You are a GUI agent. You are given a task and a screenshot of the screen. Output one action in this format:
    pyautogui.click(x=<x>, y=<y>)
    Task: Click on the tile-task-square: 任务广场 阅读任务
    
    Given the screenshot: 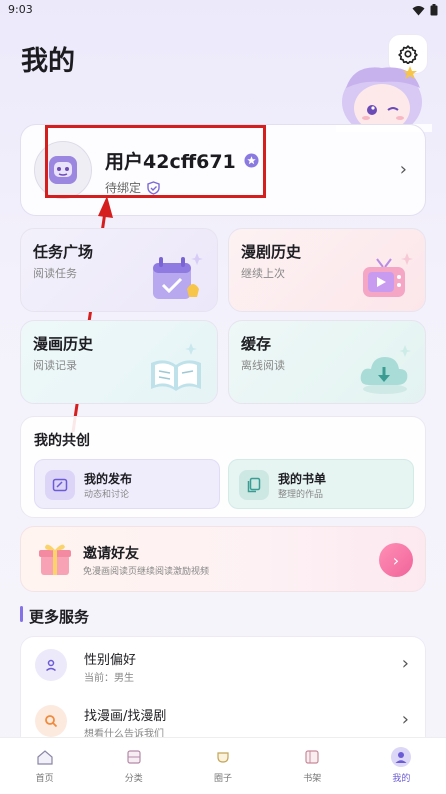 What is the action you would take?
    pyautogui.click(x=119, y=270)
    